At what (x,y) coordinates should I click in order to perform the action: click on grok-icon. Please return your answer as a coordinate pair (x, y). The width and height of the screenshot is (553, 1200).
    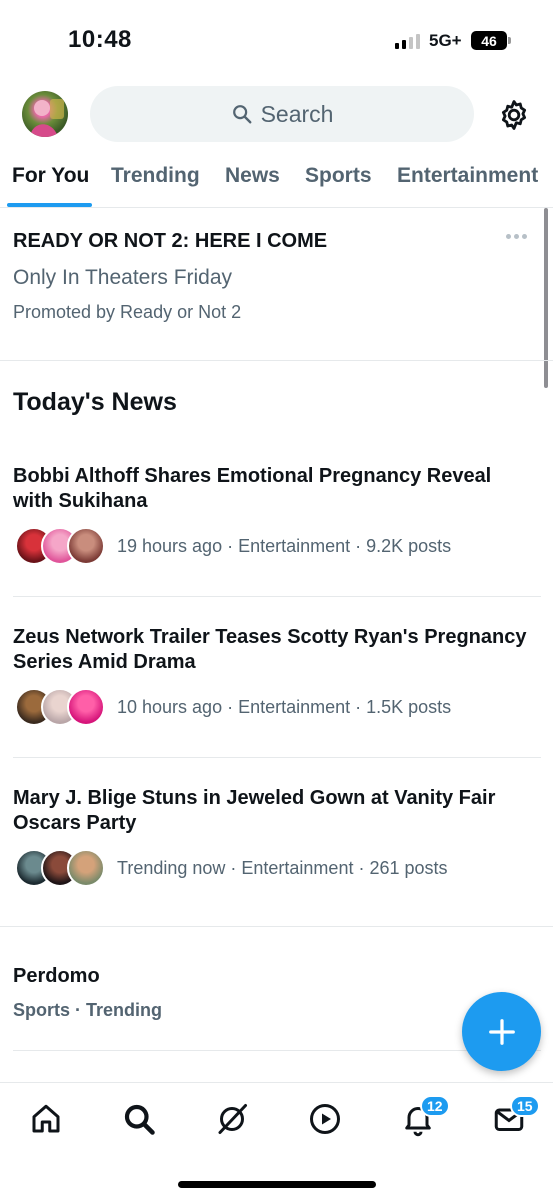
    Looking at the image, I should click on (232, 1119).